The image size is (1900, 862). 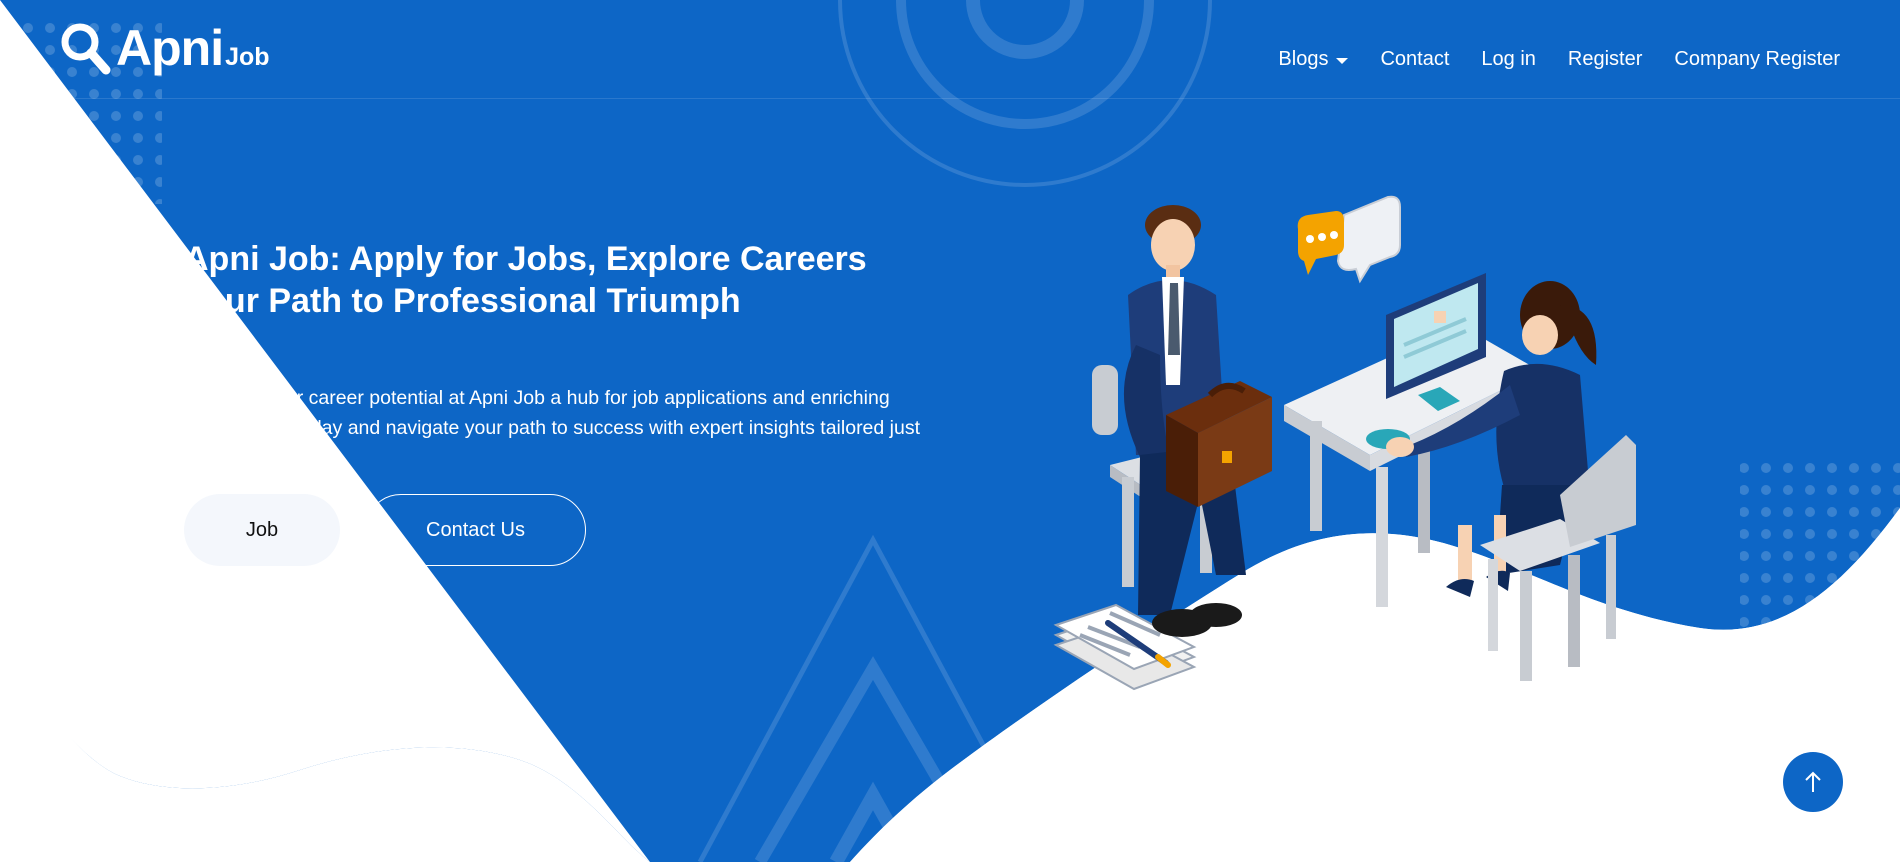 What do you see at coordinates (1414, 59) in the screenshot?
I see `nav-contact: Contact` at bounding box center [1414, 59].